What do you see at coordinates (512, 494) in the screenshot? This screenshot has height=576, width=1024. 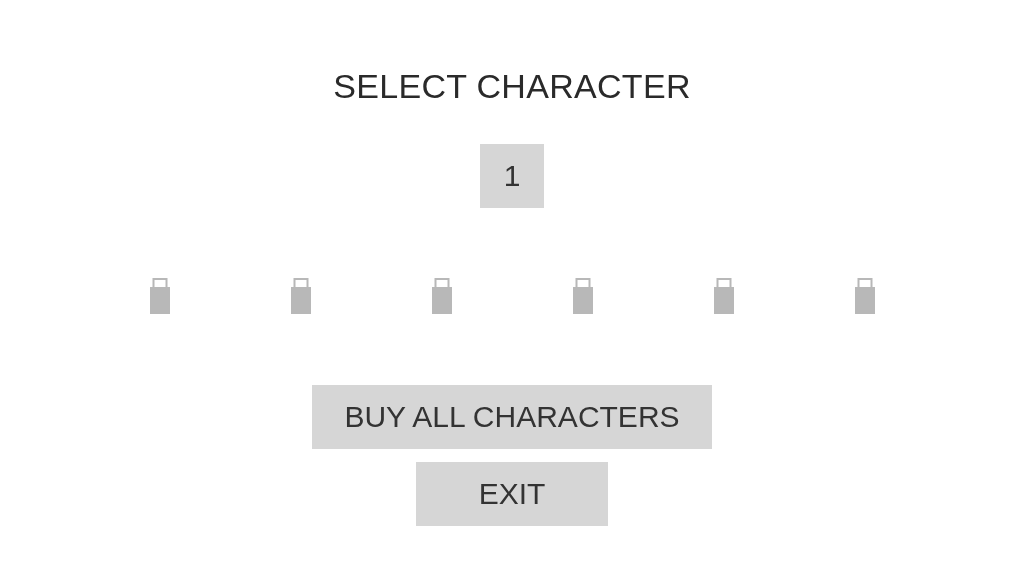 I see `exit-button: EXIT` at bounding box center [512, 494].